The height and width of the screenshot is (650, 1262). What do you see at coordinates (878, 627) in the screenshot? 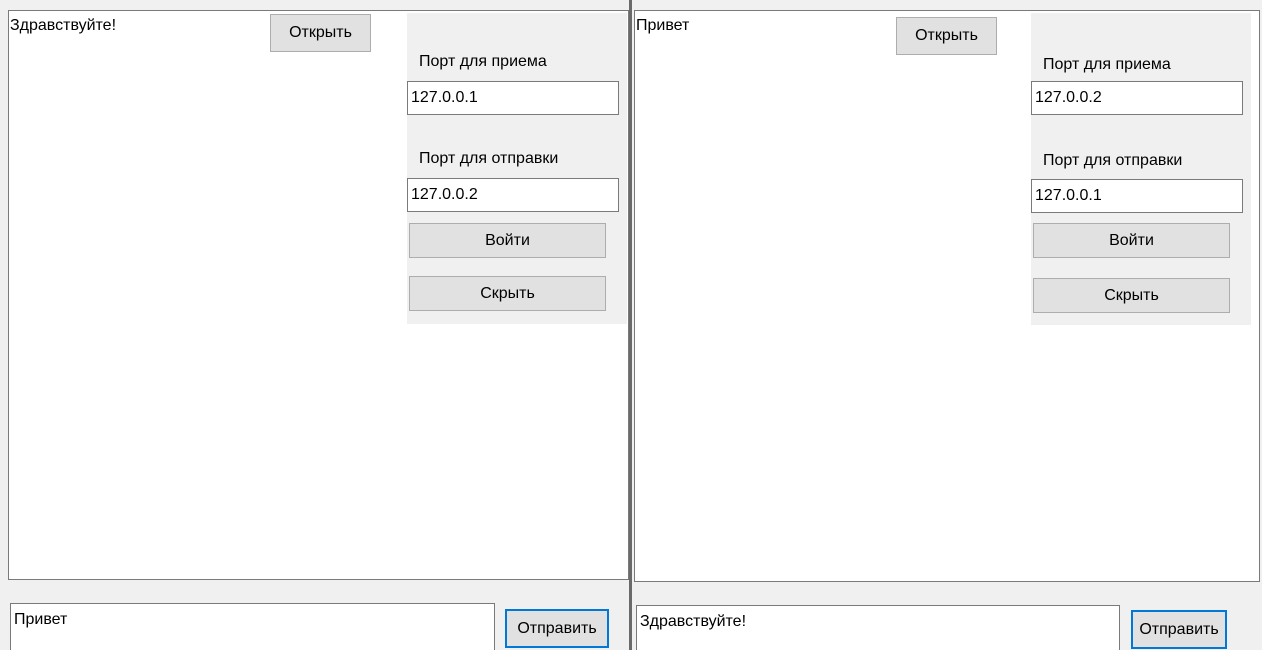
I see `message-input: Здравствуйте!` at bounding box center [878, 627].